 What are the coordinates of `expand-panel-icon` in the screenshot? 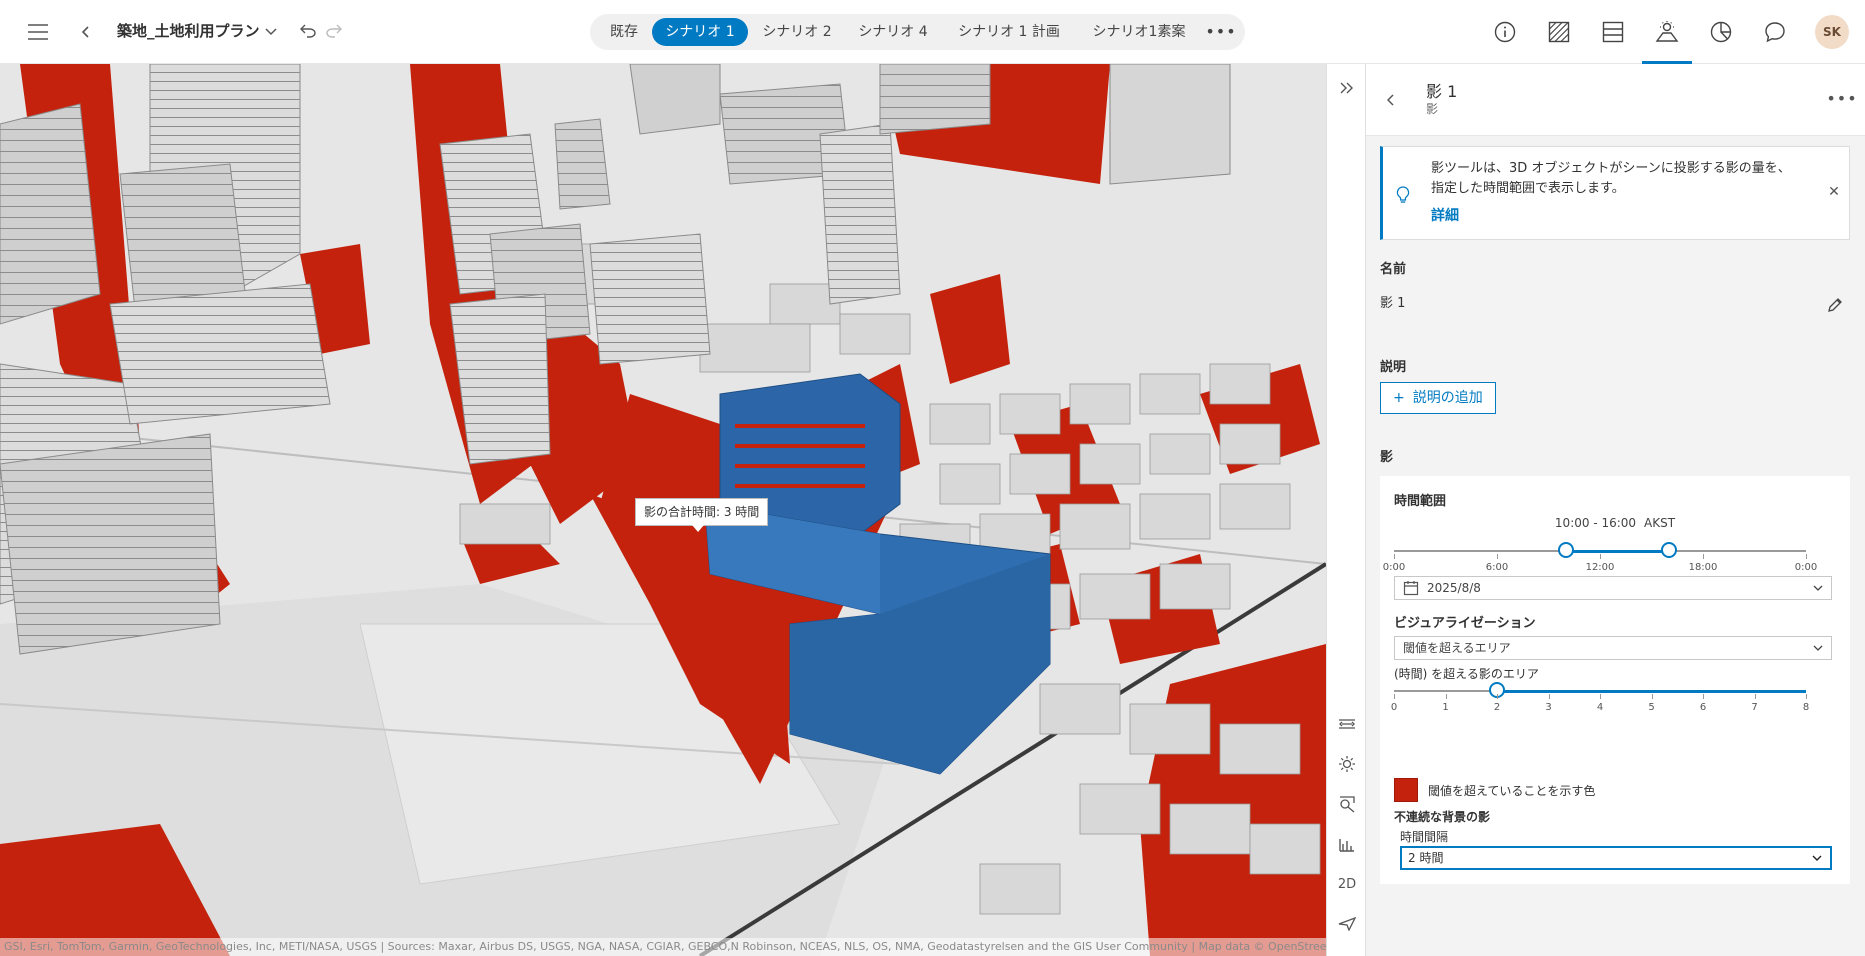 It's located at (1347, 88).